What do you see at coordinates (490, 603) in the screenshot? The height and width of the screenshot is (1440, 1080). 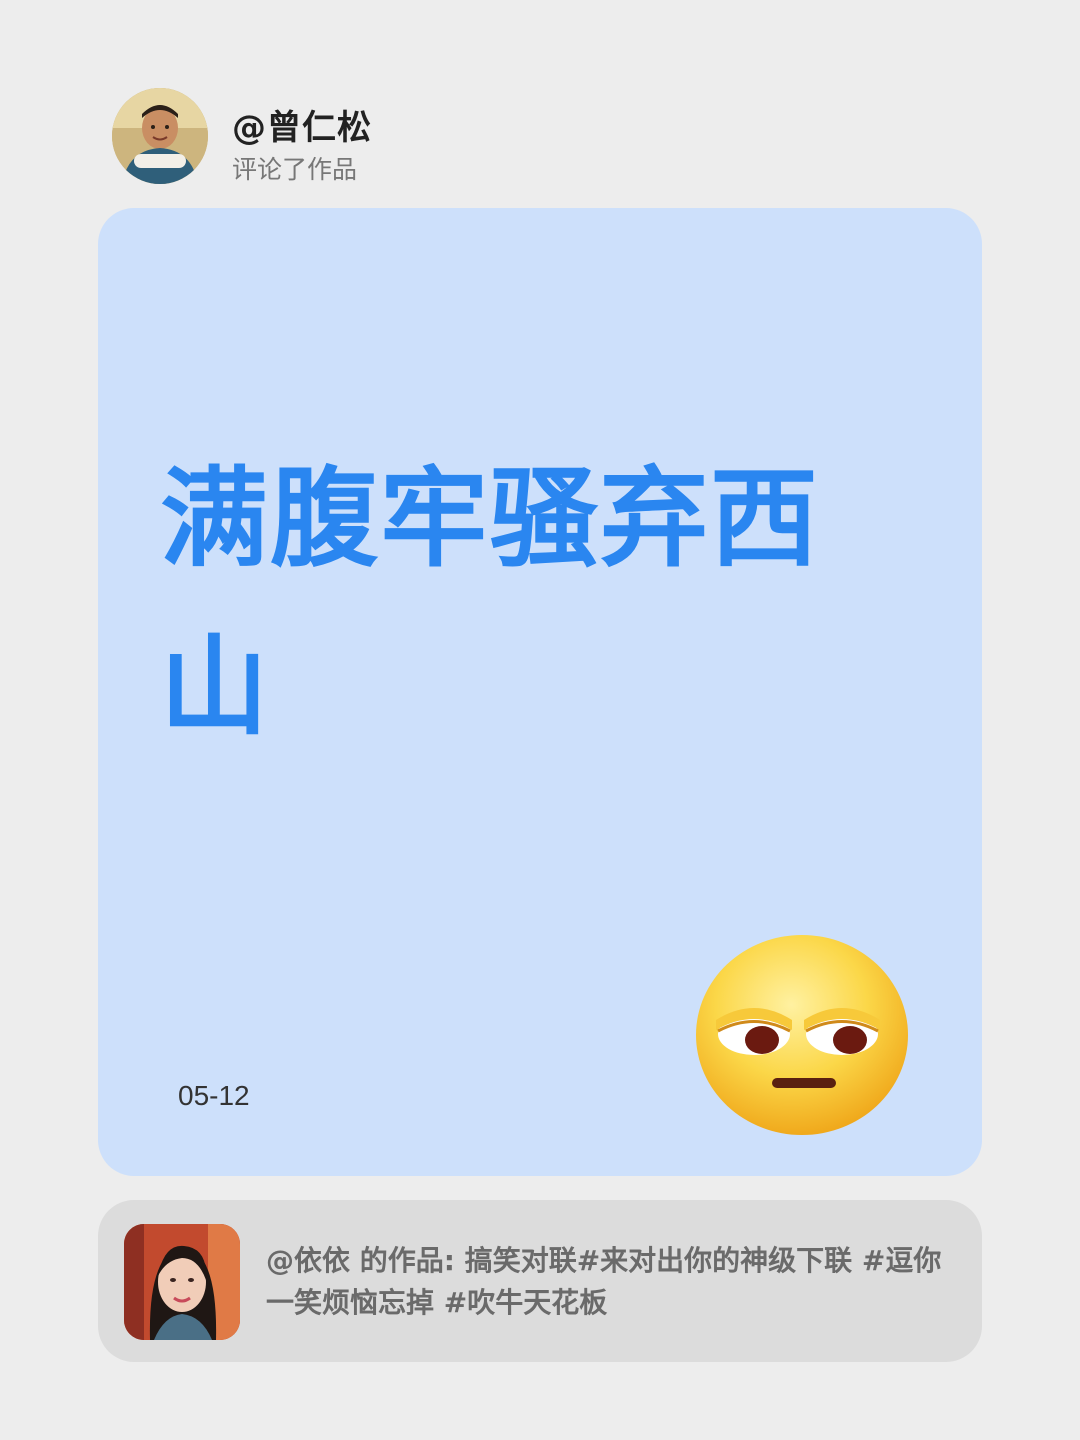 I see `comment-text: 满腹牢骚弃西山` at bounding box center [490, 603].